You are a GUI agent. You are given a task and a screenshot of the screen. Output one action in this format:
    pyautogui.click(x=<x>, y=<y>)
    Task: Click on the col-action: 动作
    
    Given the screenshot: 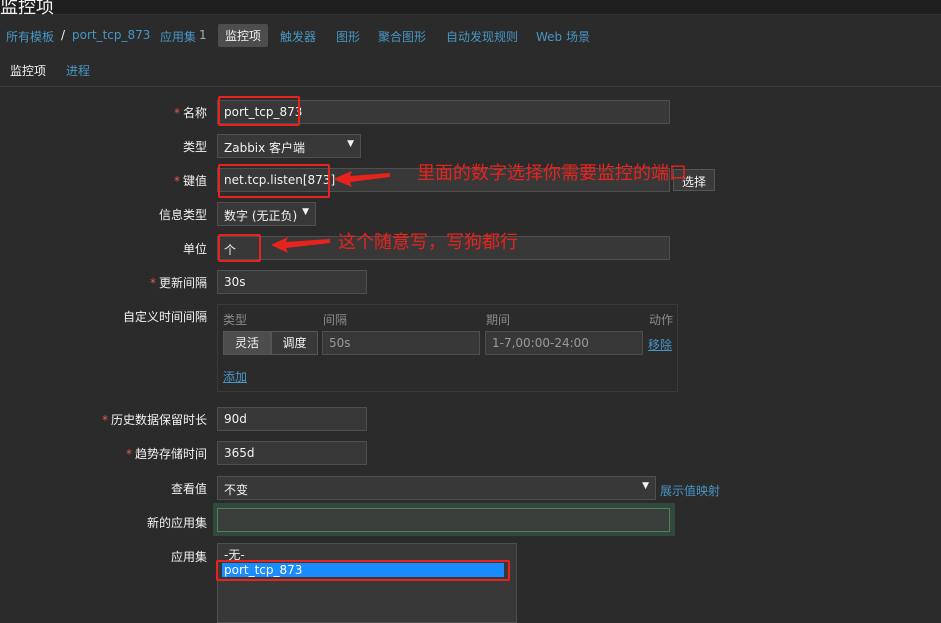 What is the action you would take?
    pyautogui.click(x=661, y=320)
    